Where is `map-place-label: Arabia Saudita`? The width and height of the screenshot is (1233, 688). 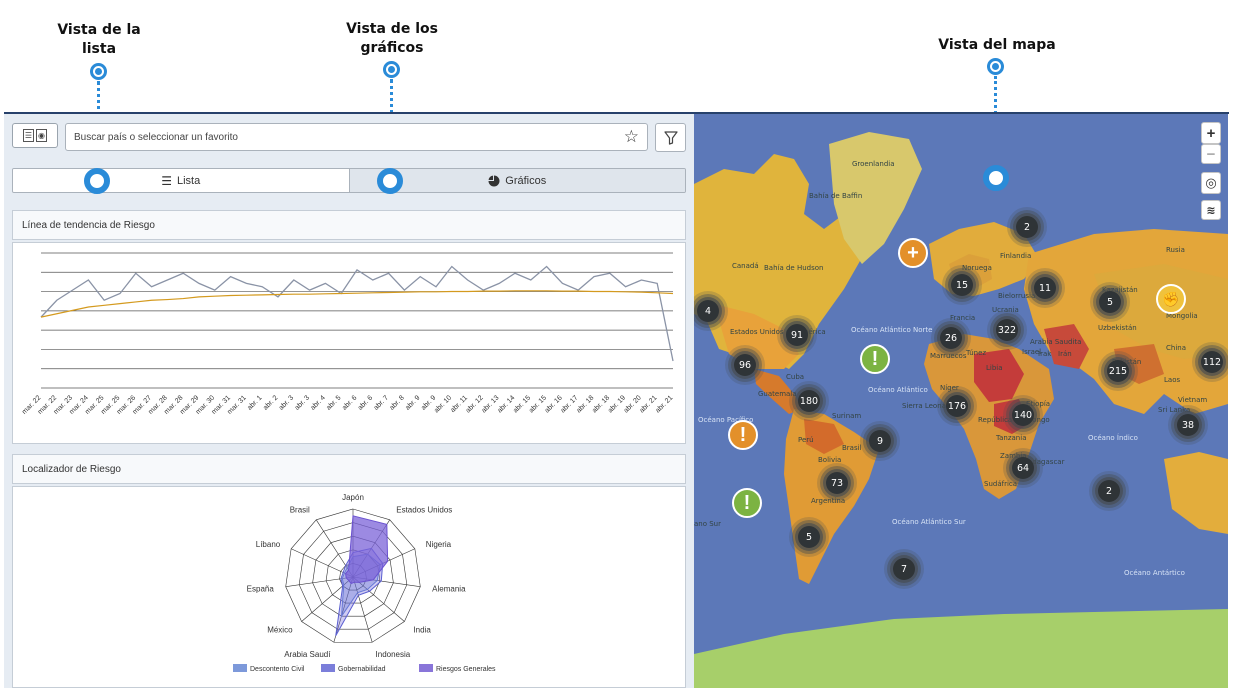
map-place-label: Arabia Saudita is located at coordinates (1056, 342).